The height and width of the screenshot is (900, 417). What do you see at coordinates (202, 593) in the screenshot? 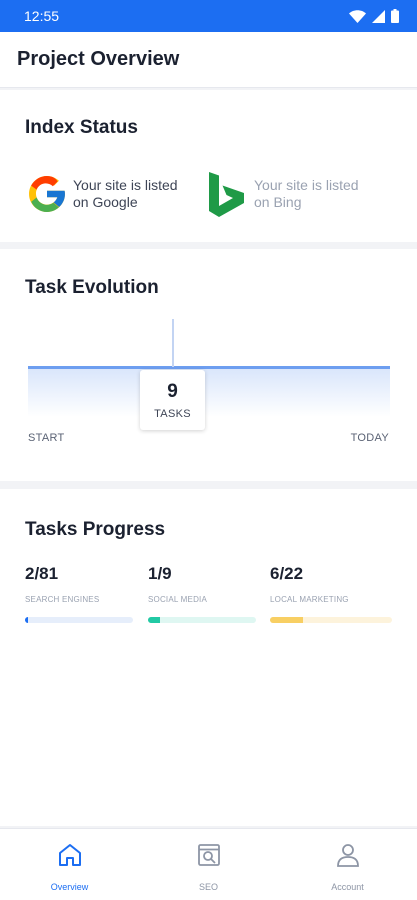
I see `progress-social-media: 1/9 SOCIAL MEDIA` at bounding box center [202, 593].